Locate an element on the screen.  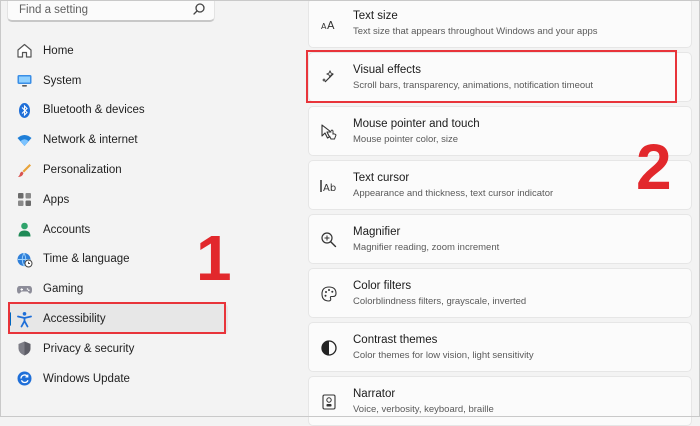
visual-effects-icon is located at coordinates (329, 78).